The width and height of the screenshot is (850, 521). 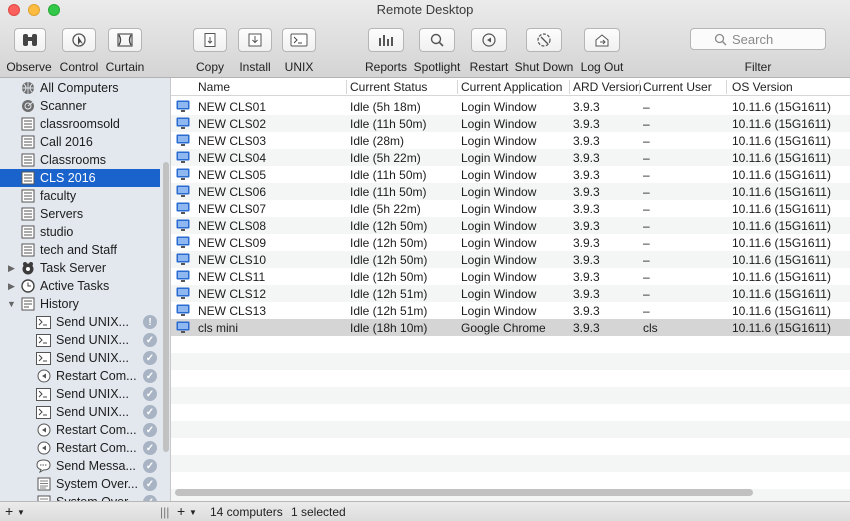 I want to click on history-task-item: Send UNIX...!, so click(x=80, y=322).